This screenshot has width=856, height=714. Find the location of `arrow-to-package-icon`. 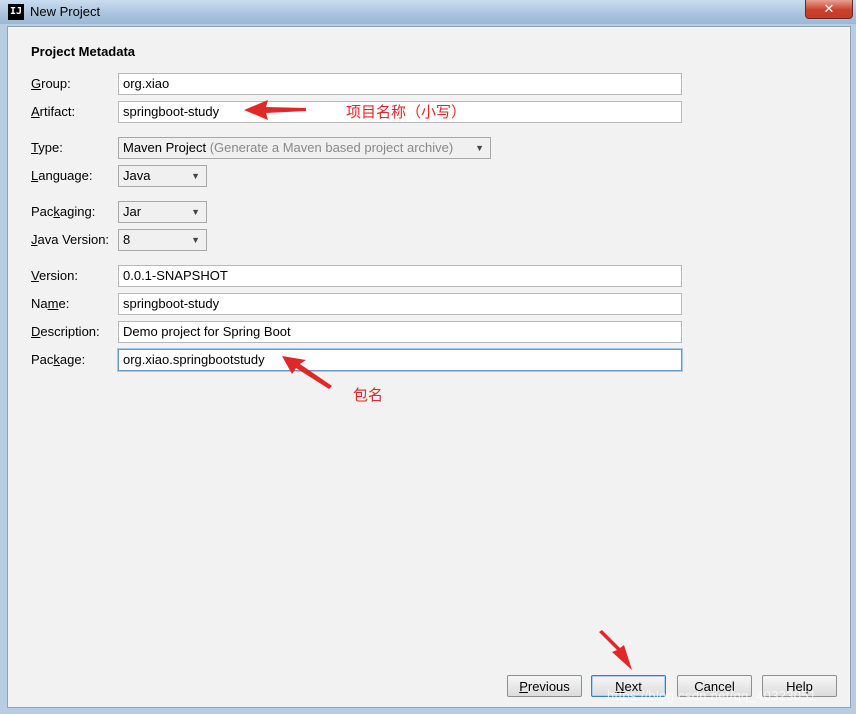

arrow-to-package-icon is located at coordinates (307, 372).